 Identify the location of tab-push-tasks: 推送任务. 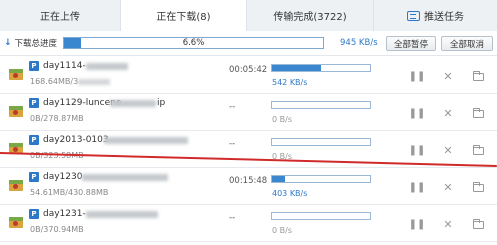
(435, 15).